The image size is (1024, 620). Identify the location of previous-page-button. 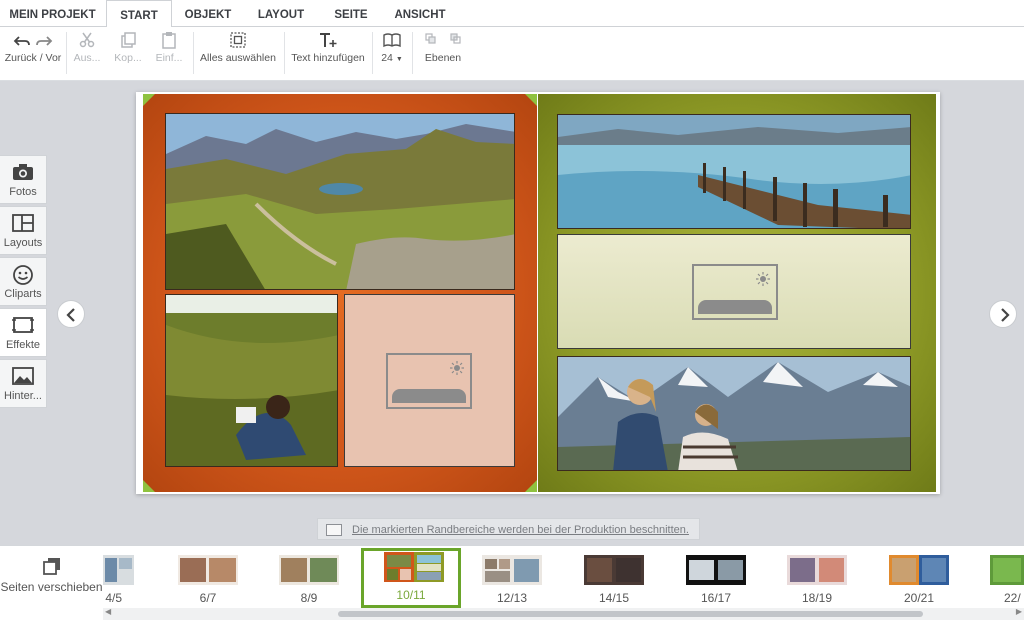
(71, 314).